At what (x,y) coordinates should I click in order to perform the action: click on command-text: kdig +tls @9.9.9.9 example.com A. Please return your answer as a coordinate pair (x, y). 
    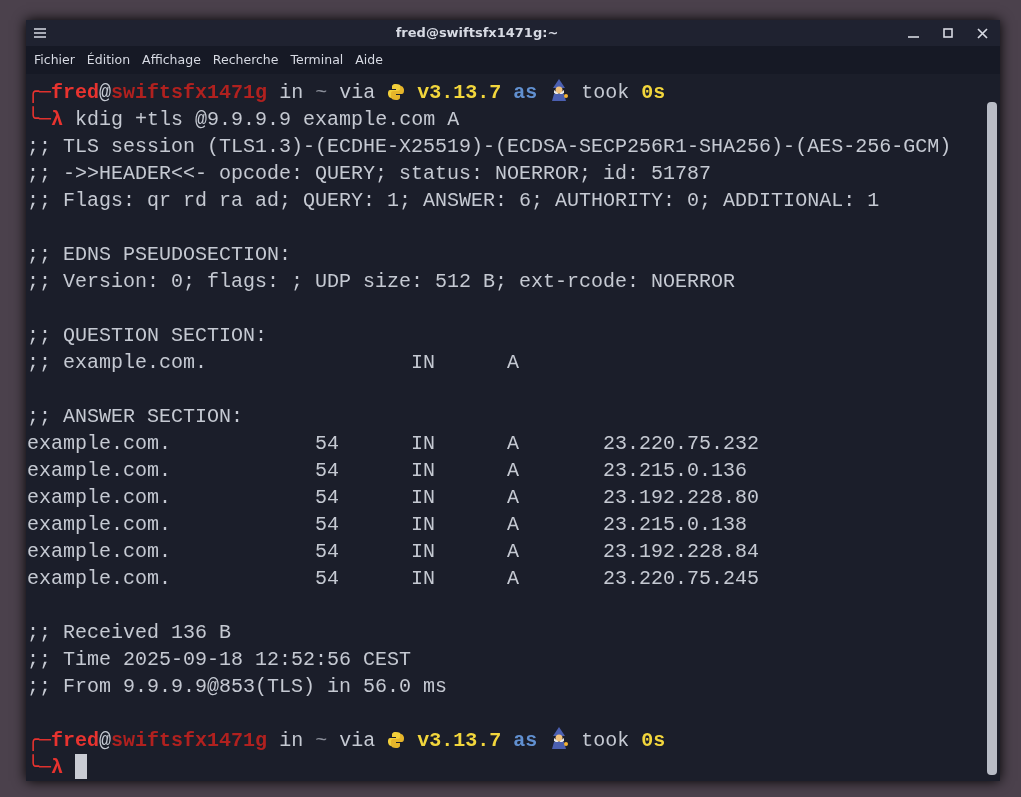
    Looking at the image, I should click on (267, 119).